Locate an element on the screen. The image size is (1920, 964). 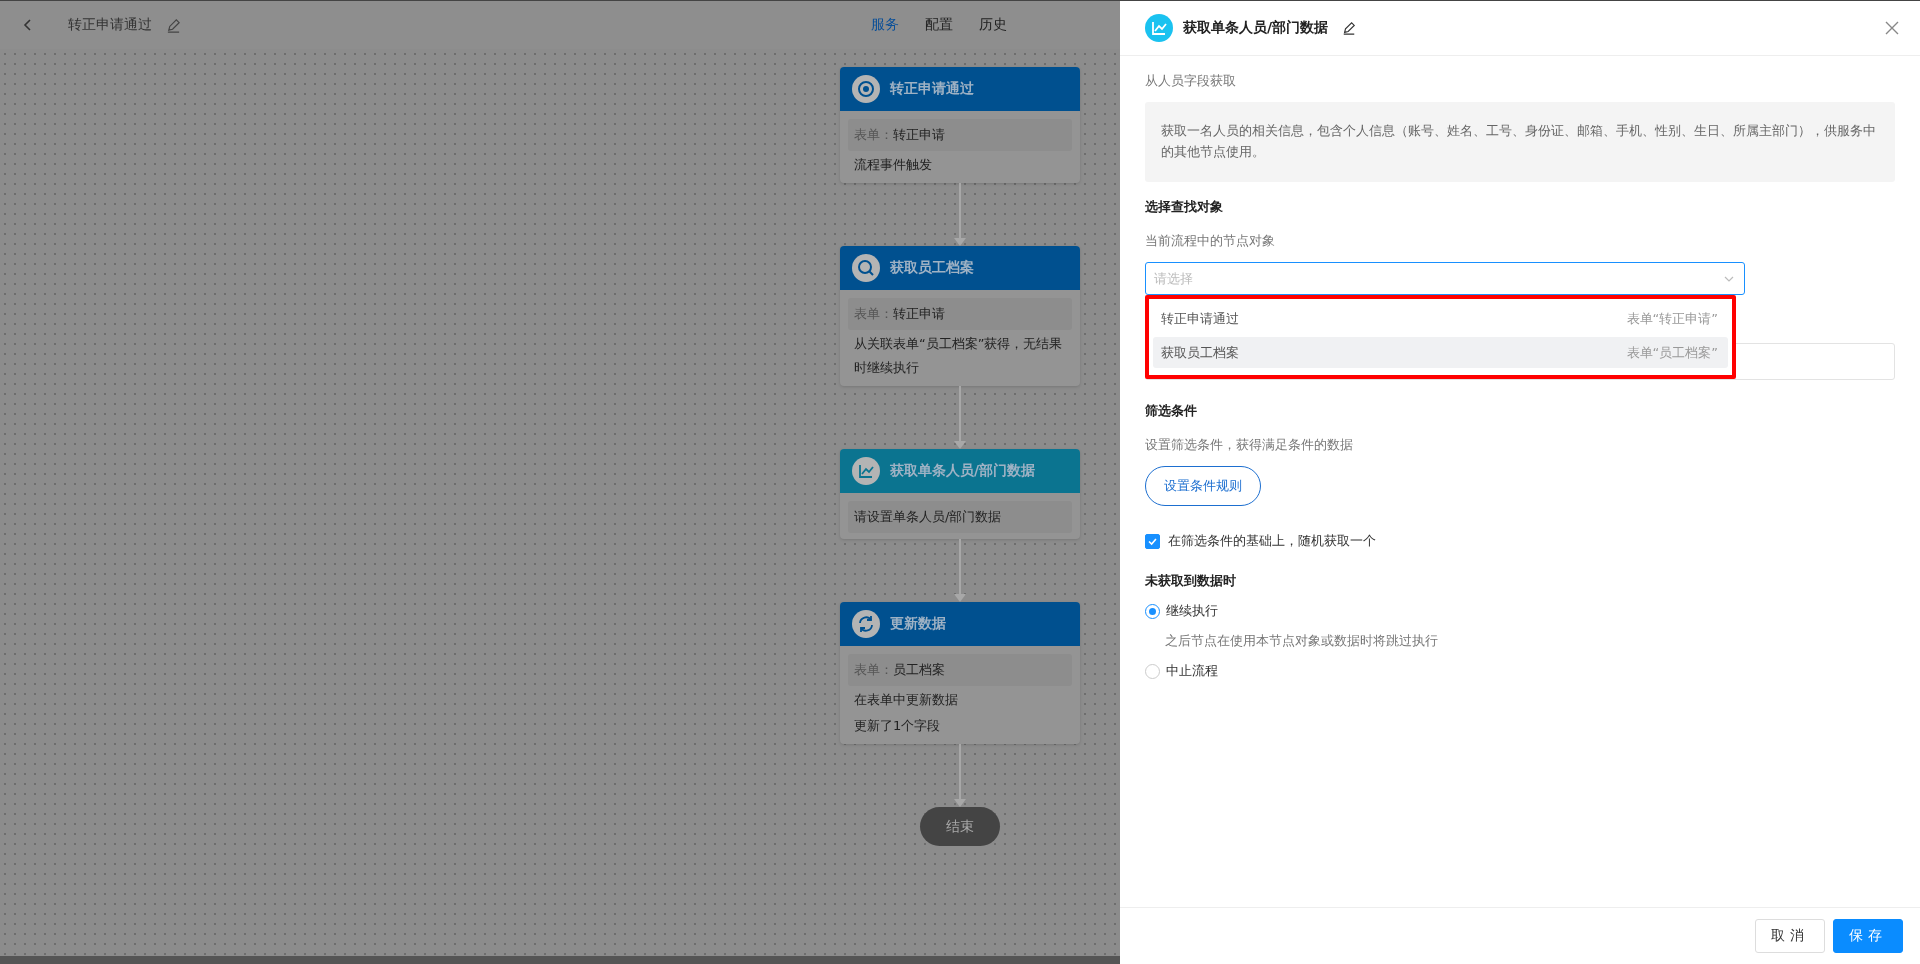
checkbox-label: 在筛选条件的基础上，随机获取一个 is located at coordinates (1272, 541).